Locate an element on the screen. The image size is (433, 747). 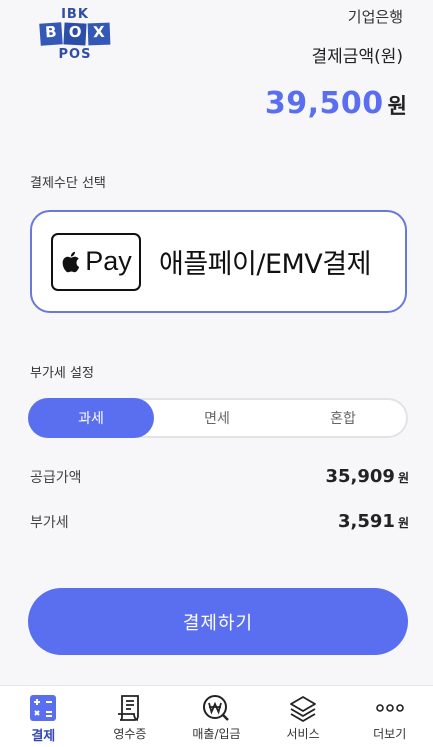
won-coin-search-icon is located at coordinates (216, 708).